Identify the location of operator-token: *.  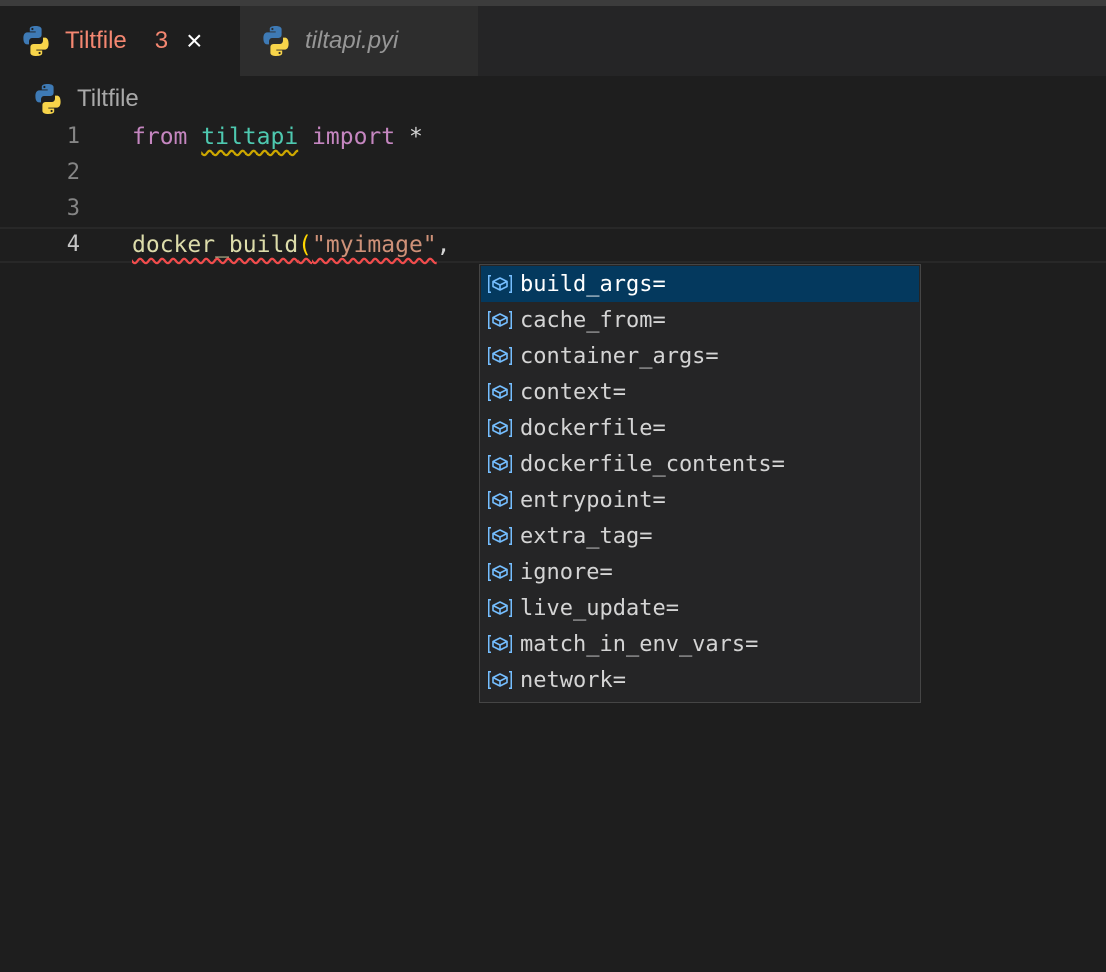
(409, 137).